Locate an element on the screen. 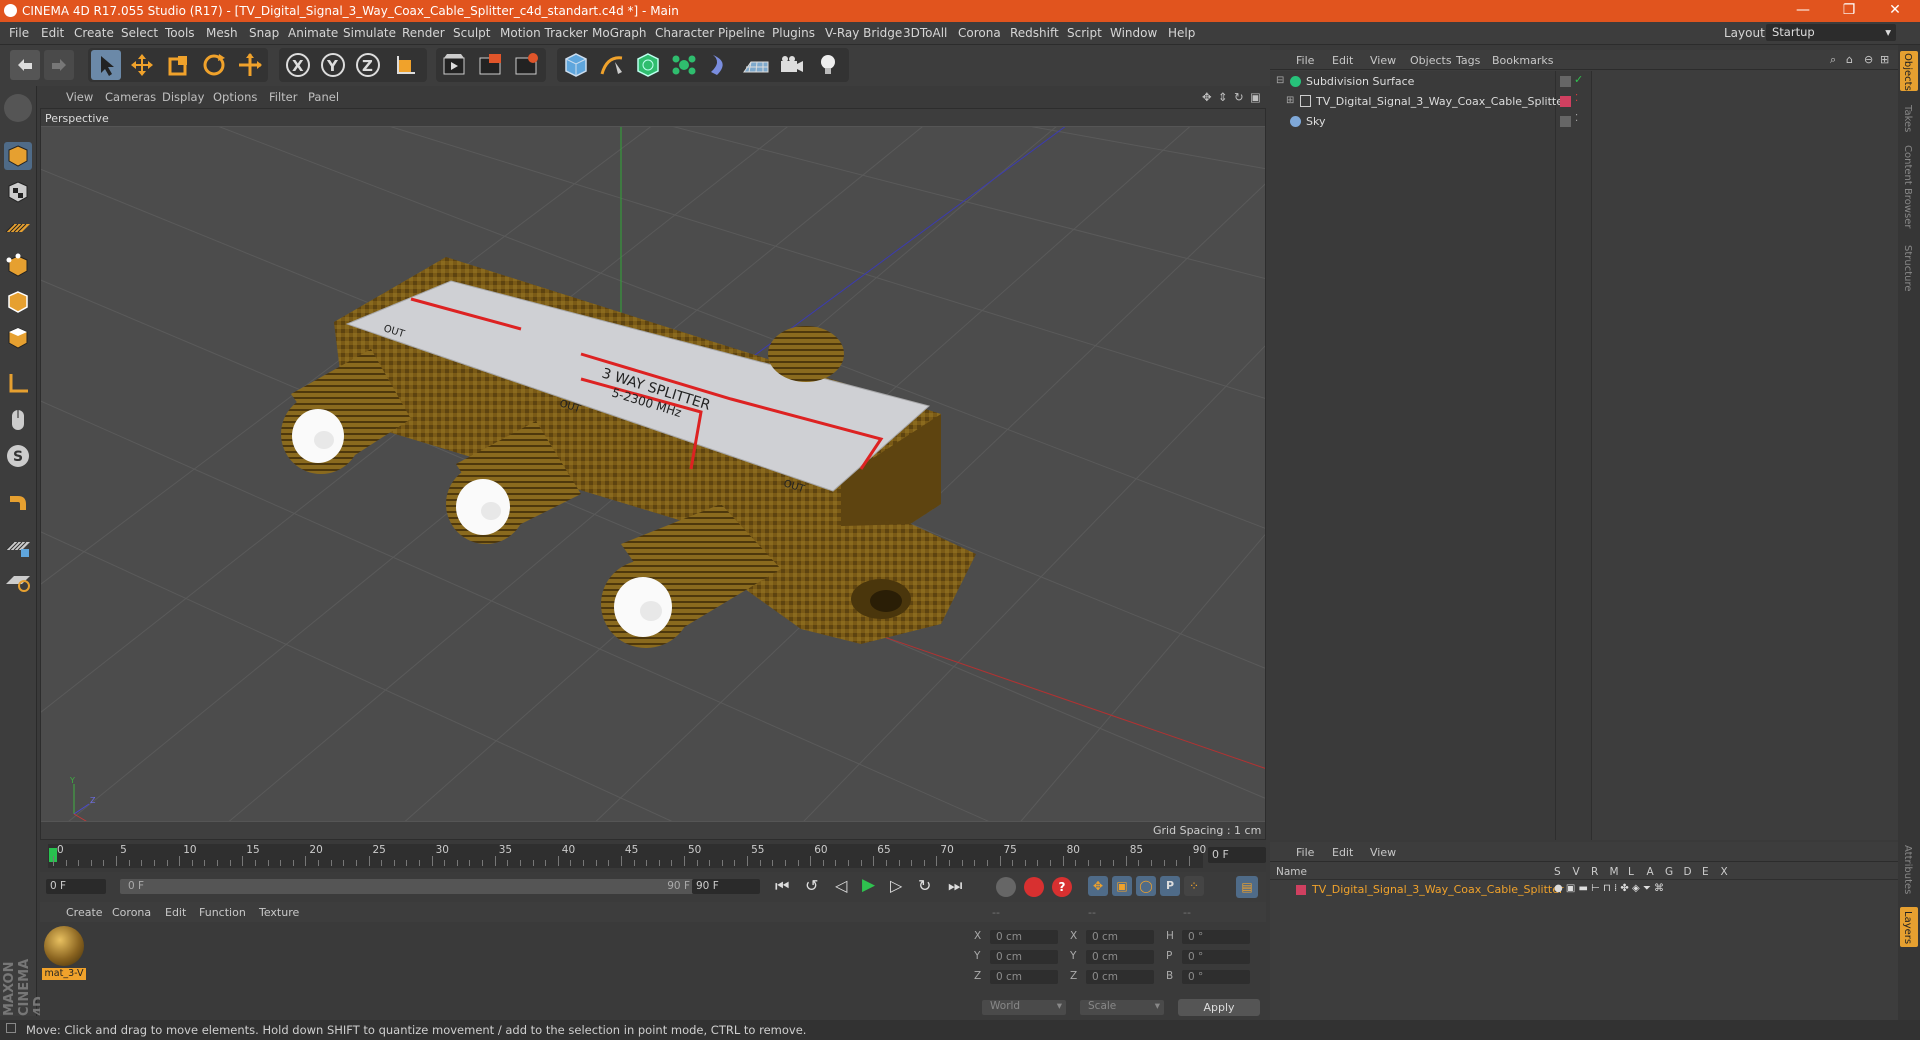 The height and width of the screenshot is (1040, 1920). viewport-move-icon: ✥ is located at coordinates (1207, 97).